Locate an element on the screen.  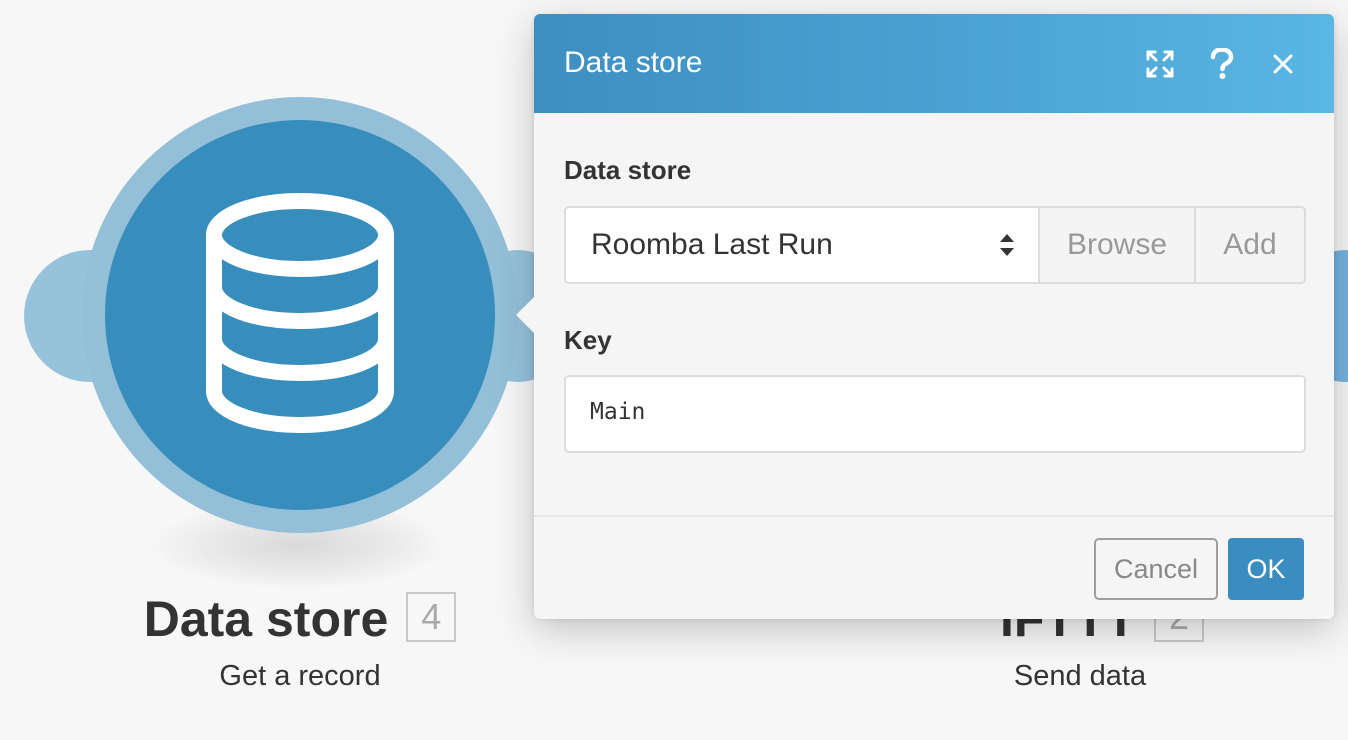
close-icon is located at coordinates (1283, 64).